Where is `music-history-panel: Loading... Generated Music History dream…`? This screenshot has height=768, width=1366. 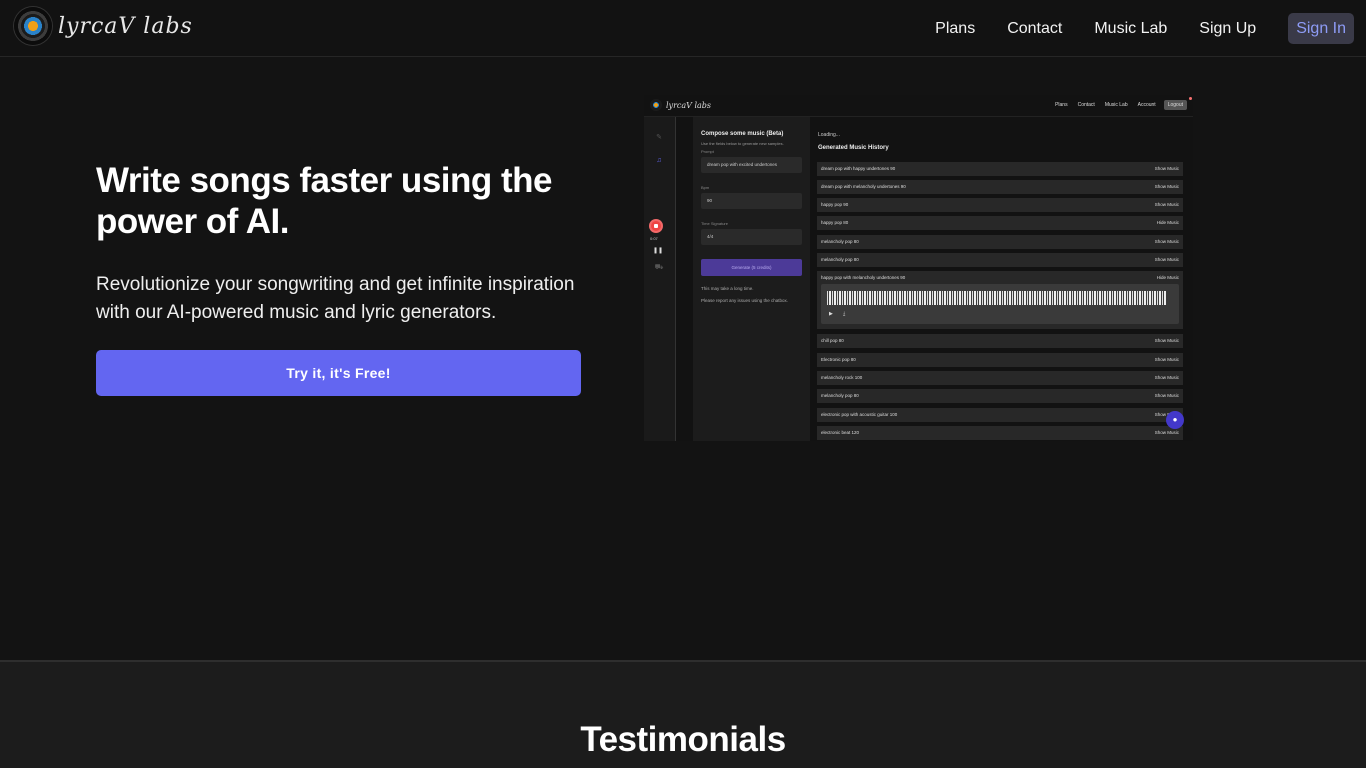
music-history-panel: Loading... Generated Music History dream… is located at coordinates (1002, 279).